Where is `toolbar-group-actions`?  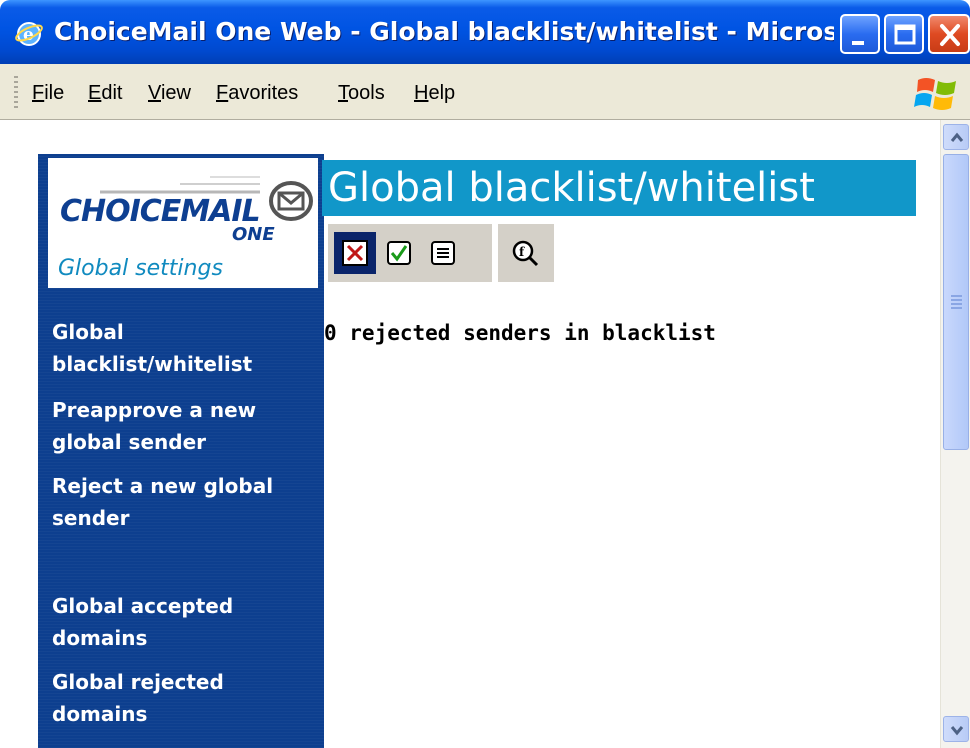
toolbar-group-actions is located at coordinates (410, 253).